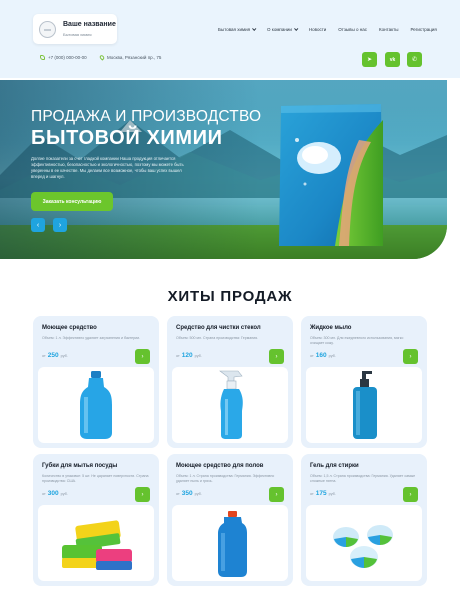 This screenshot has height=600, width=460. I want to click on product-name: Губки для мытья посуды, so click(79, 466).